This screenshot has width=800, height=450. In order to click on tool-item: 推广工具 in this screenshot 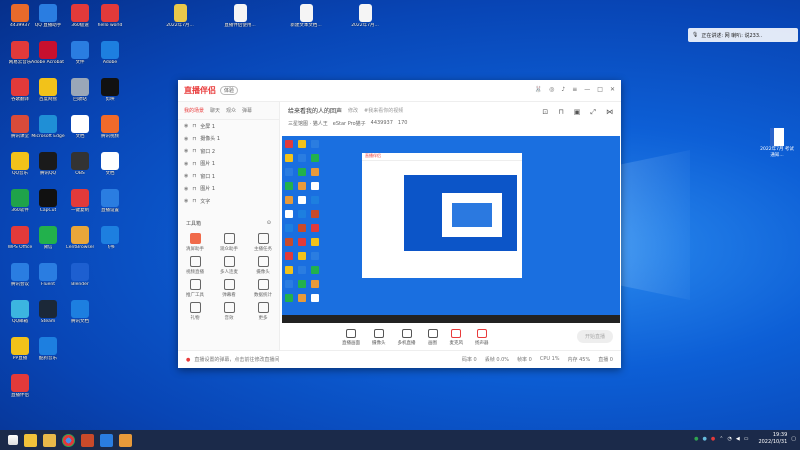, I will do `click(195, 288)`.